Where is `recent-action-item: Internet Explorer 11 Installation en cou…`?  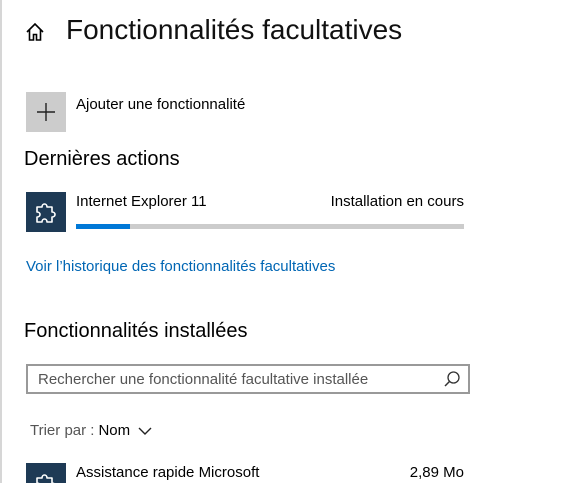 recent-action-item: Internet Explorer 11 Installation en cou… is located at coordinates (245, 212).